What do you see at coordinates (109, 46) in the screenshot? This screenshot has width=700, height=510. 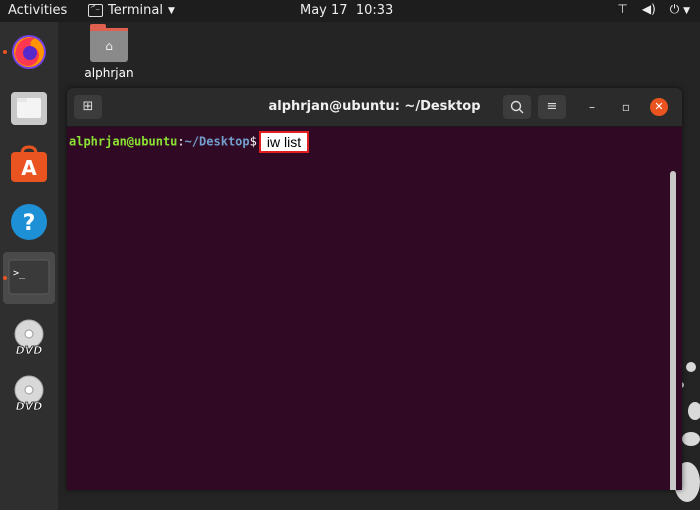 I see `home-icon: ⌂` at bounding box center [109, 46].